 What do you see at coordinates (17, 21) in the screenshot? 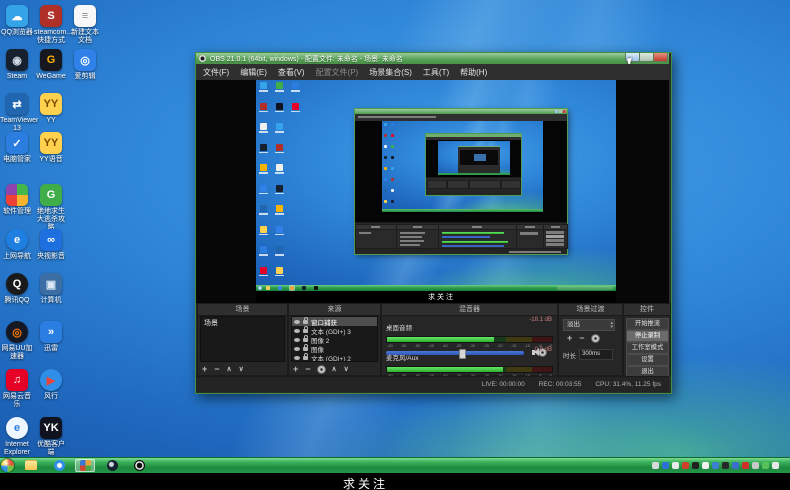
I see `desktop-icon-qq-browser: ☁ QQ浏览器` at bounding box center [17, 21].